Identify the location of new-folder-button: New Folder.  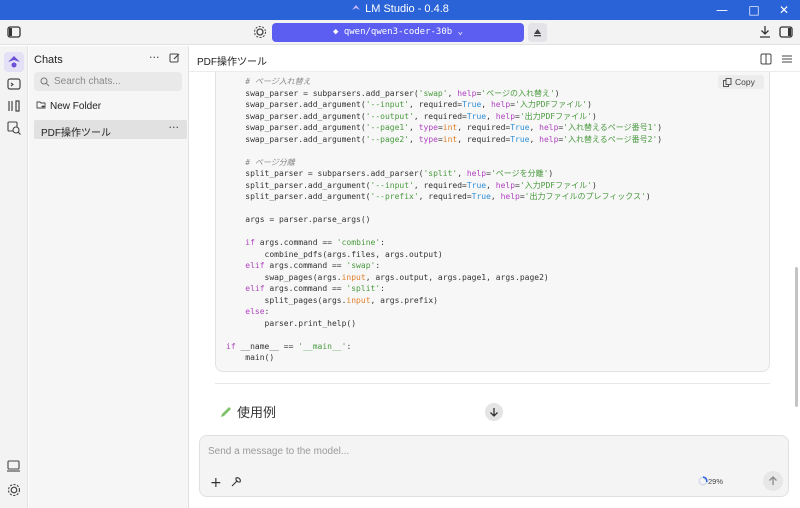
(68, 106).